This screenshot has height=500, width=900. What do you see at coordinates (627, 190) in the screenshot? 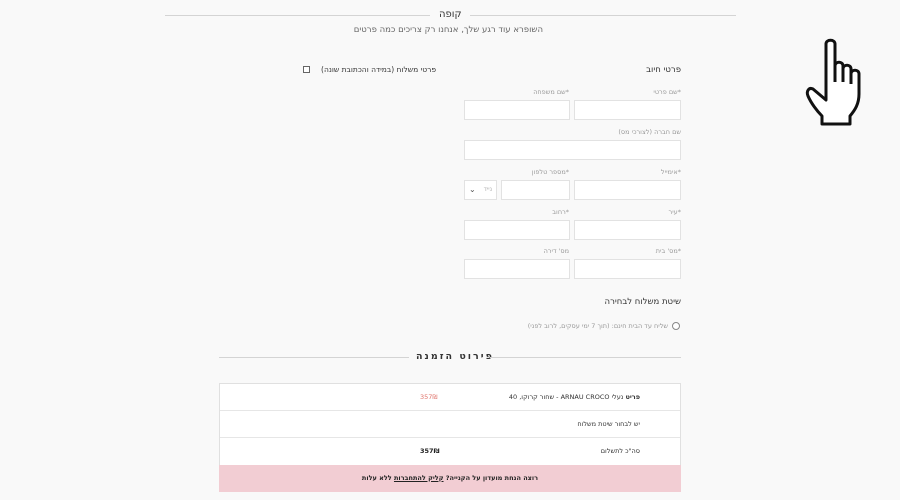
I see `email-input` at bounding box center [627, 190].